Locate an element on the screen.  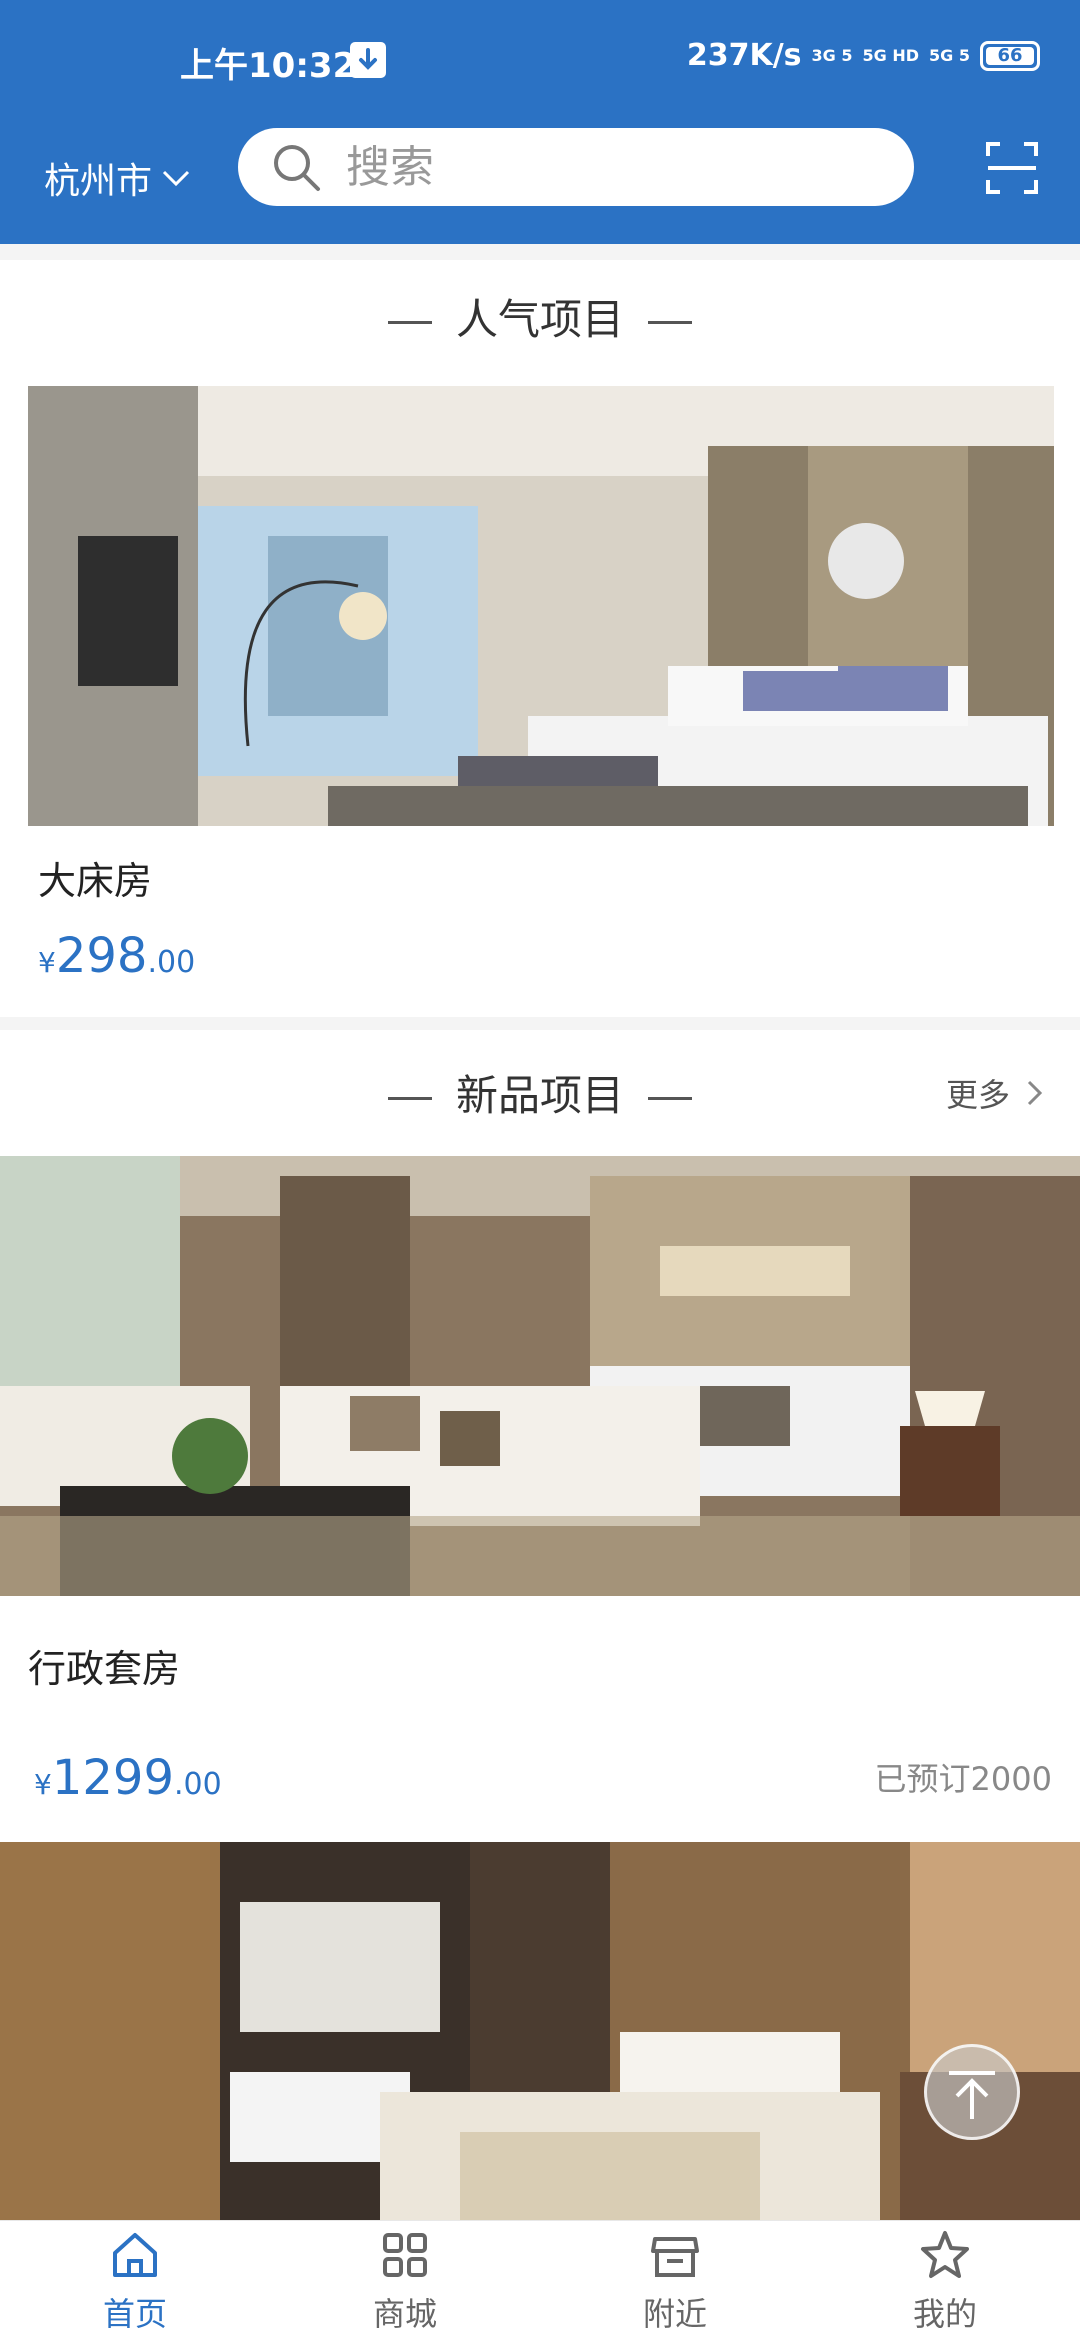
nav-mine: 我的 is located at coordinates (945, 2280).